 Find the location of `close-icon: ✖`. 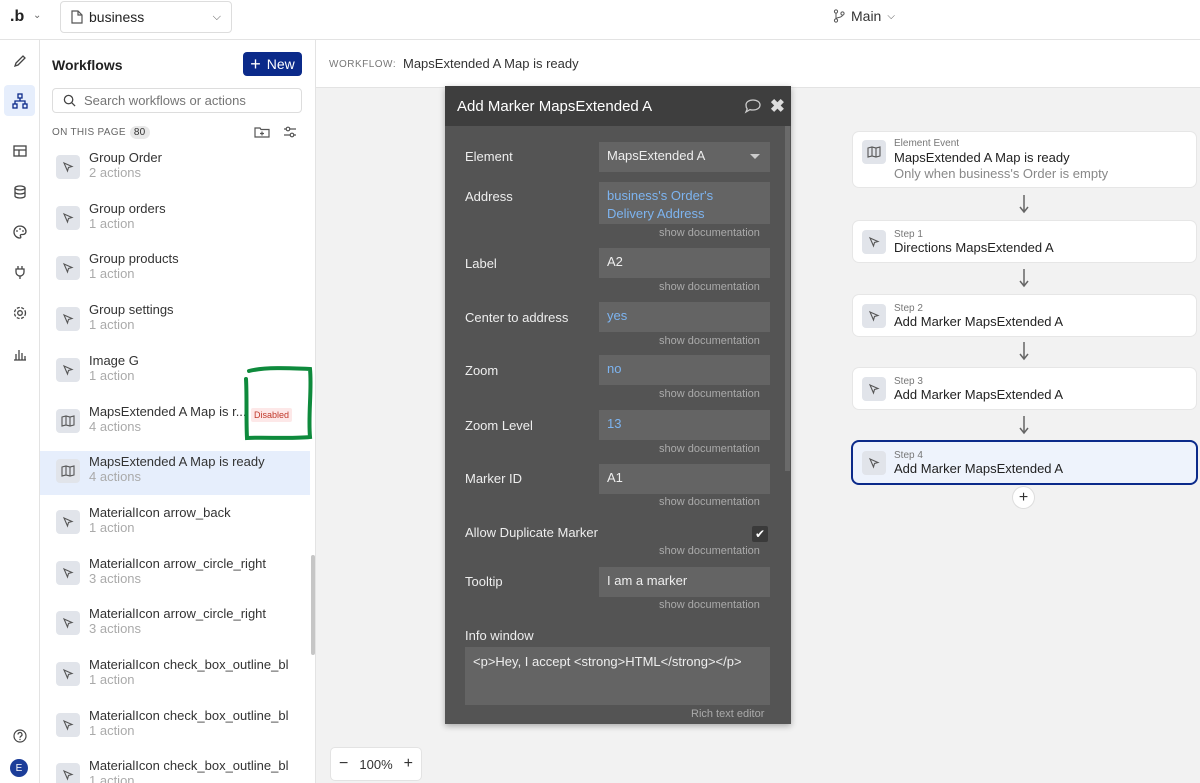

close-icon: ✖ is located at coordinates (777, 106).